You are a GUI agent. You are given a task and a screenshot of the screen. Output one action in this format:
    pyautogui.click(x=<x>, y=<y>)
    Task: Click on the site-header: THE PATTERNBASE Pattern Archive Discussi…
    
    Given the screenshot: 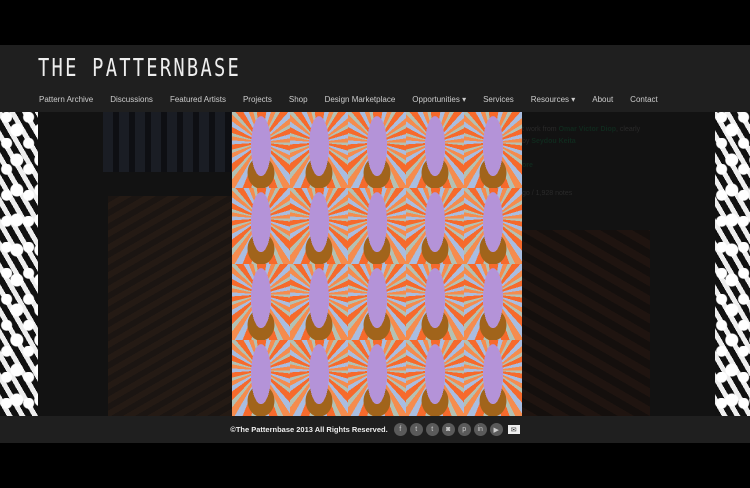 What is the action you would take?
    pyautogui.click(x=375, y=78)
    